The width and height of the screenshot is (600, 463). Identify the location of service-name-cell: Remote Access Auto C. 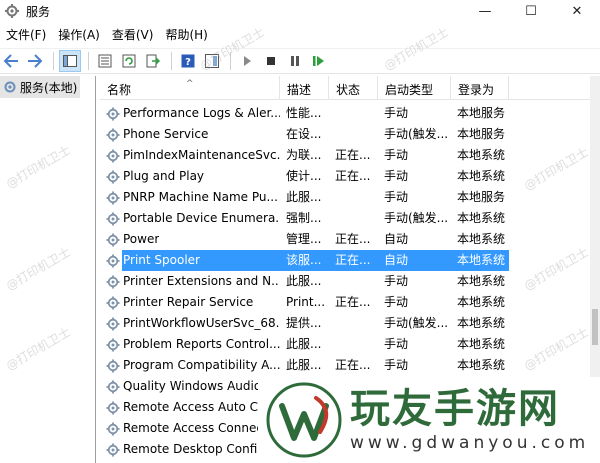
(190, 407).